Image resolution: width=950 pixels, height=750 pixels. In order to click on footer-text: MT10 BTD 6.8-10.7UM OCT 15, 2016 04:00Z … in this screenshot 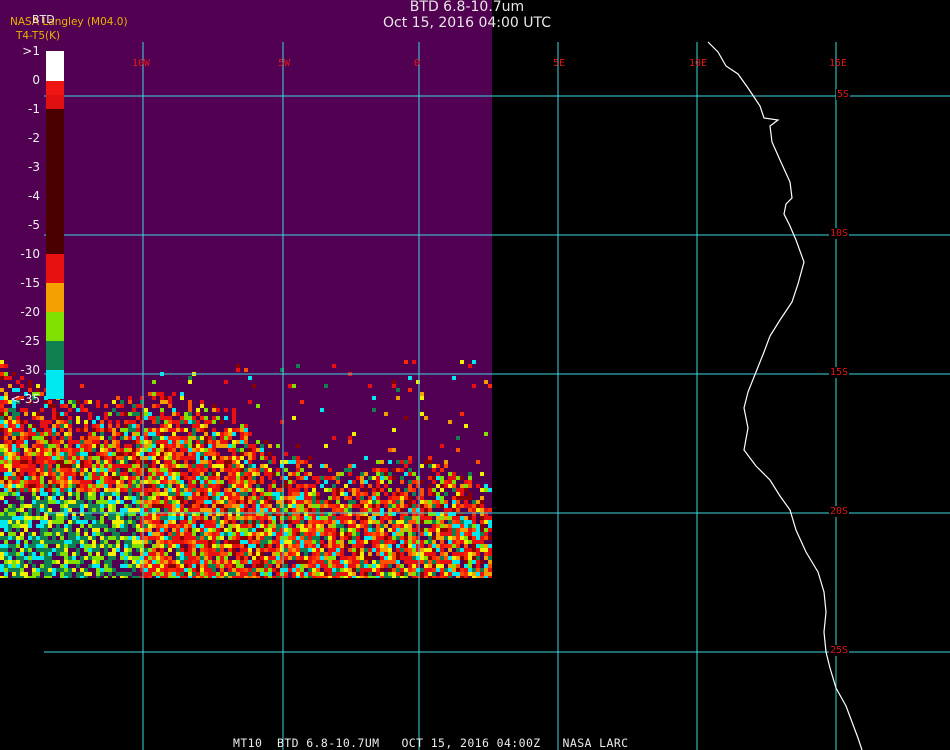, I will do `click(431, 743)`.